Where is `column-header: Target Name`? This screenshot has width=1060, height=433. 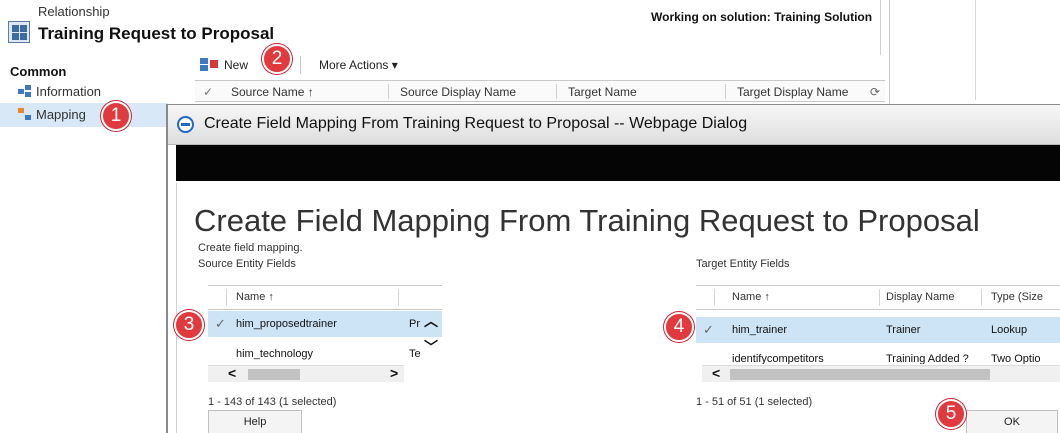 column-header: Target Name is located at coordinates (602, 92).